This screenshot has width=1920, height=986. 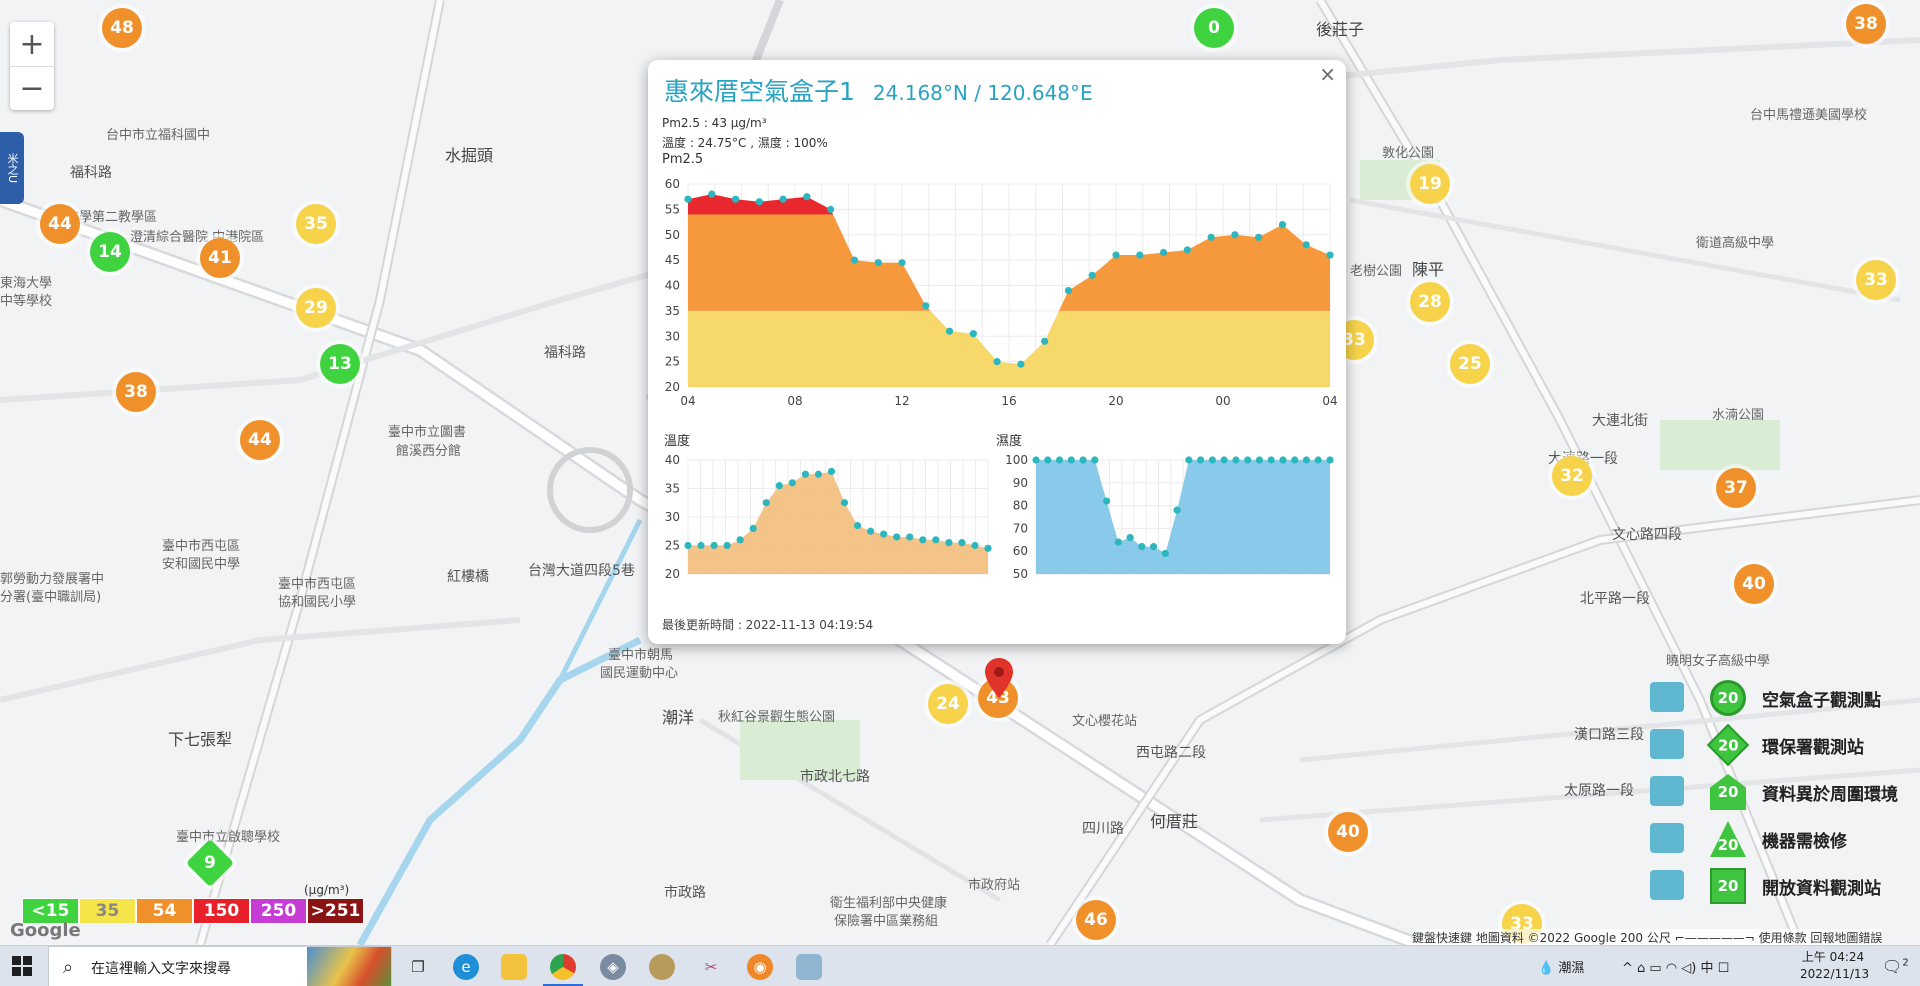 What do you see at coordinates (1599, 791) in the screenshot?
I see `map-label: 太原路一段` at bounding box center [1599, 791].